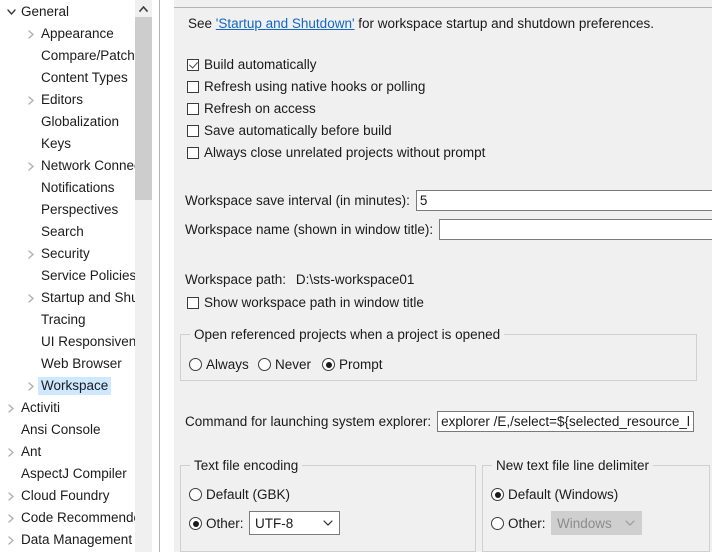  I want to click on tree-item-content-types: Content Types, so click(76, 78).